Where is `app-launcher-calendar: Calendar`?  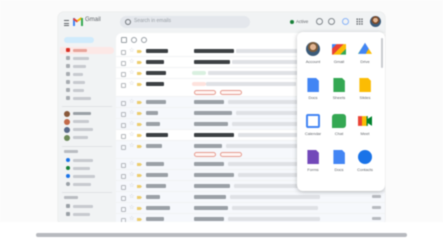
app-launcher-calendar: Calendar is located at coordinates (313, 127).